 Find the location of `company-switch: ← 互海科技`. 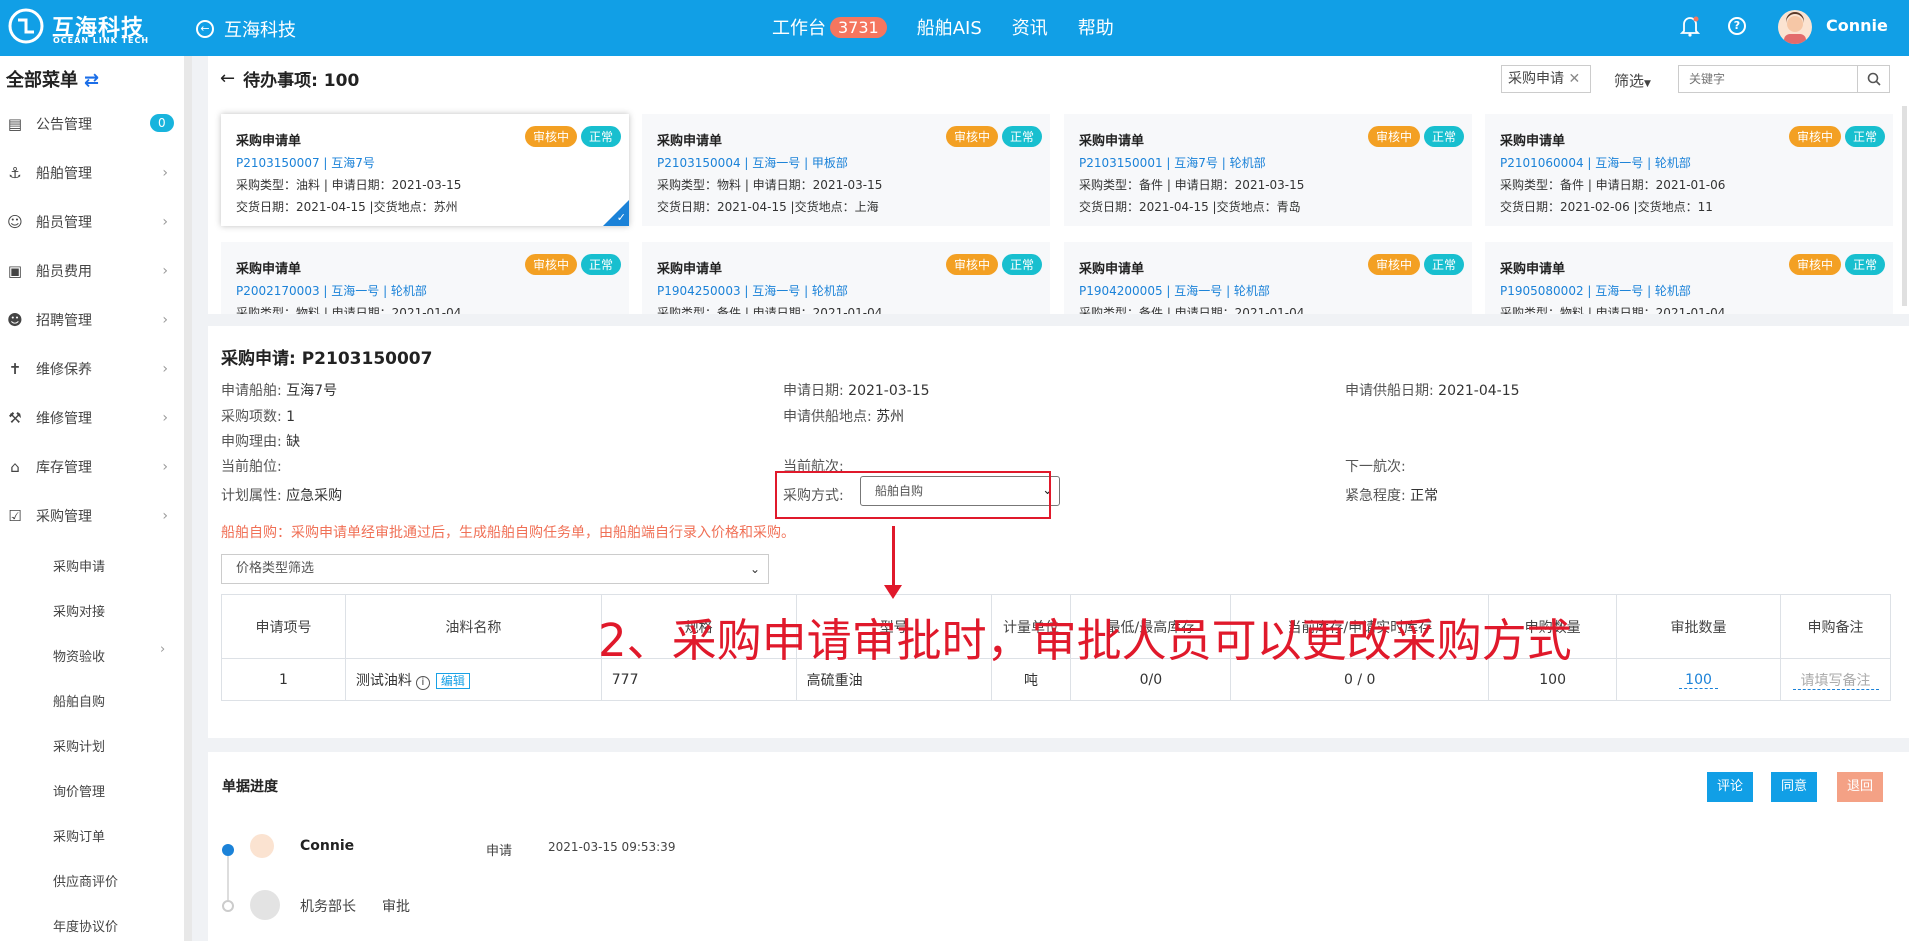

company-switch: ← 互海科技 is located at coordinates (246, 29).